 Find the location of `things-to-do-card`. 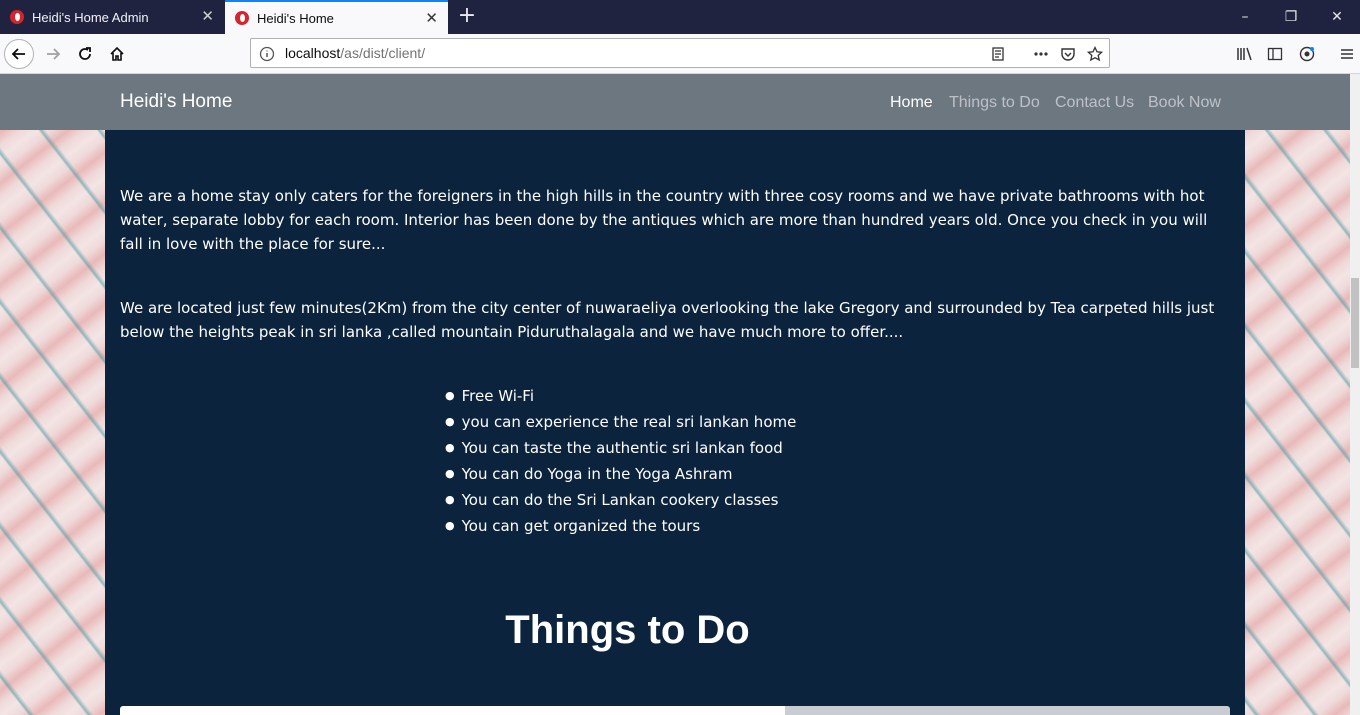

things-to-do-card is located at coordinates (675, 710).